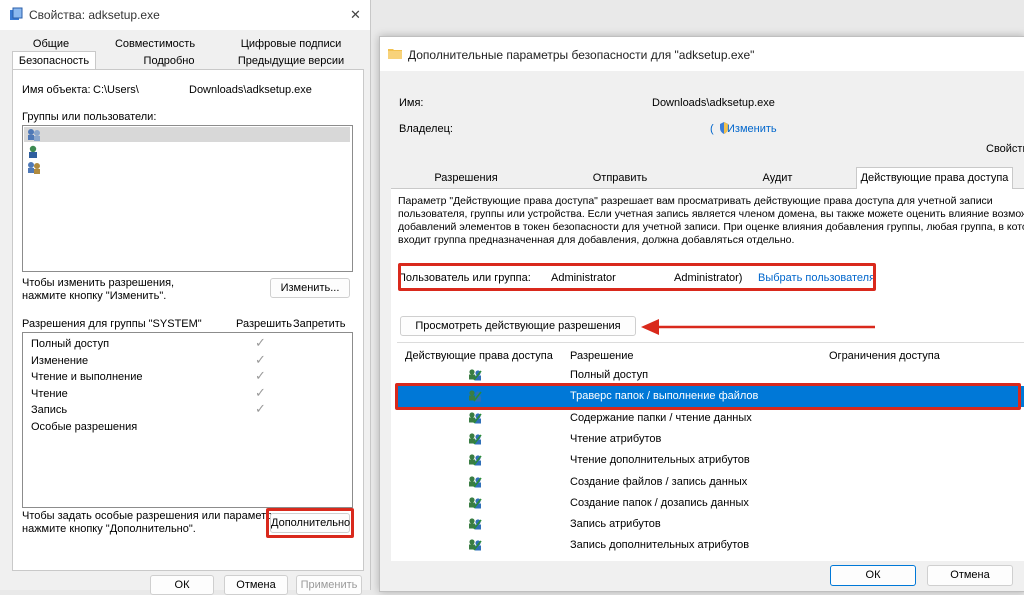 This screenshot has width=1024, height=595. What do you see at coordinates (518, 326) in the screenshot?
I see `view-effective-access-button: Просмотреть действующие разрешения` at bounding box center [518, 326].